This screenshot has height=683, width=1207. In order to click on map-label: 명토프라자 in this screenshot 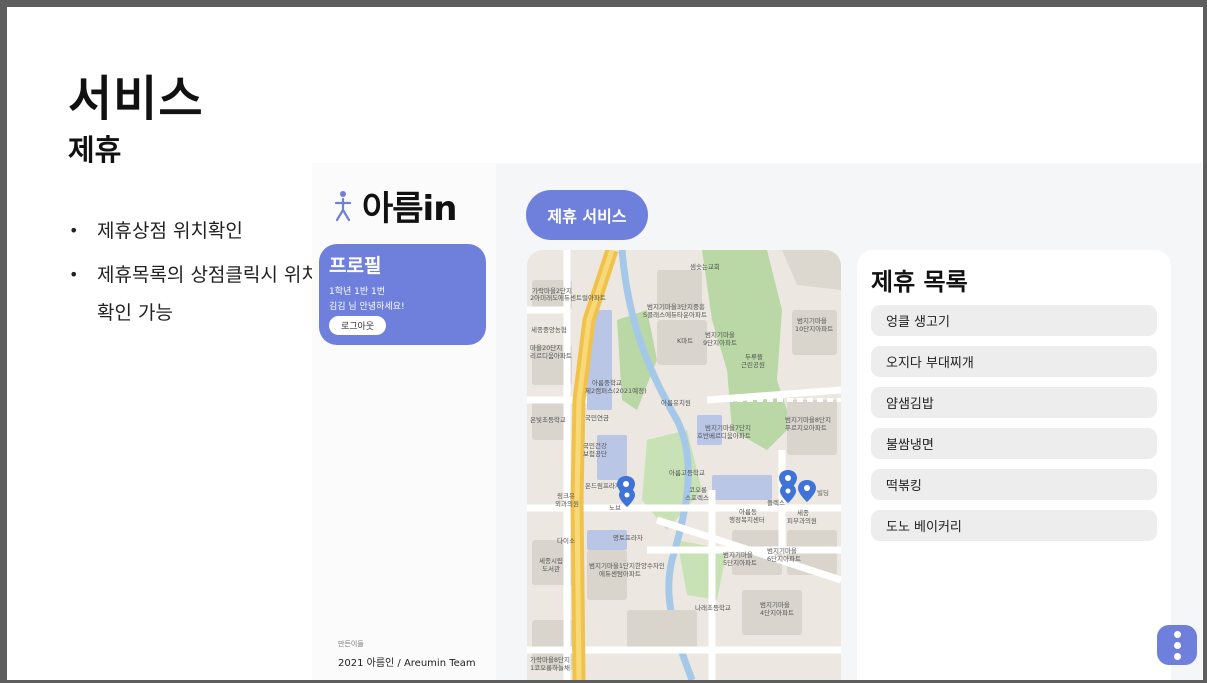, I will do `click(628, 537)`.